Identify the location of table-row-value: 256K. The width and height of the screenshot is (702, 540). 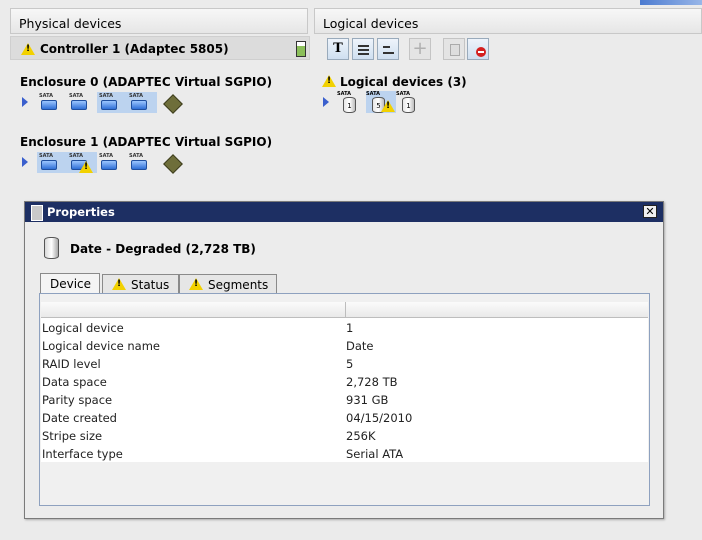
(361, 436).